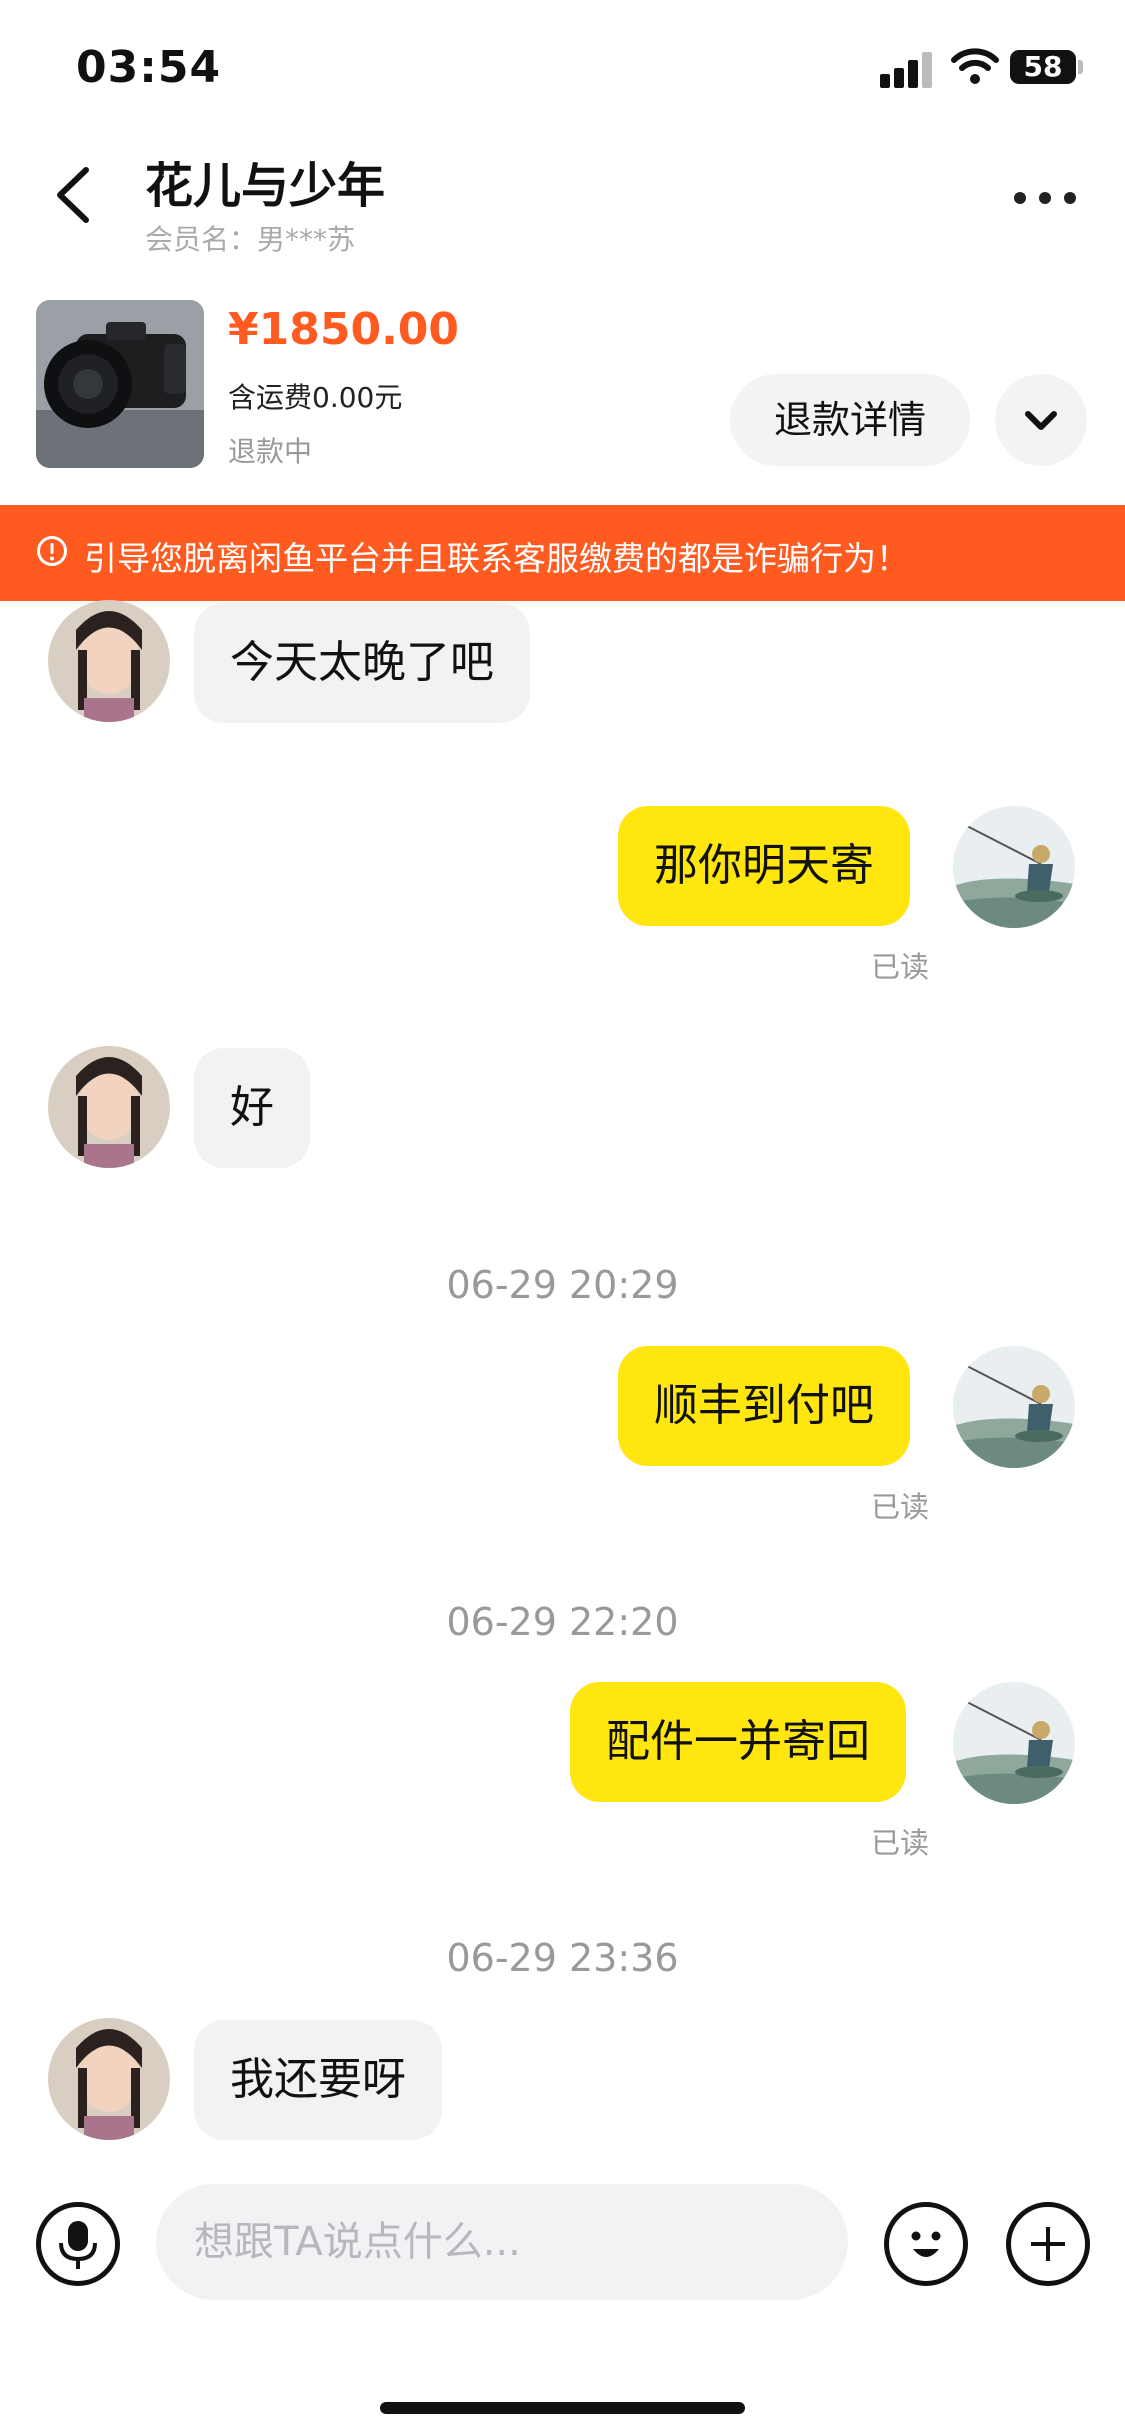 This screenshot has height=2436, width=1125. What do you see at coordinates (975, 66) in the screenshot?
I see `wifi-icon` at bounding box center [975, 66].